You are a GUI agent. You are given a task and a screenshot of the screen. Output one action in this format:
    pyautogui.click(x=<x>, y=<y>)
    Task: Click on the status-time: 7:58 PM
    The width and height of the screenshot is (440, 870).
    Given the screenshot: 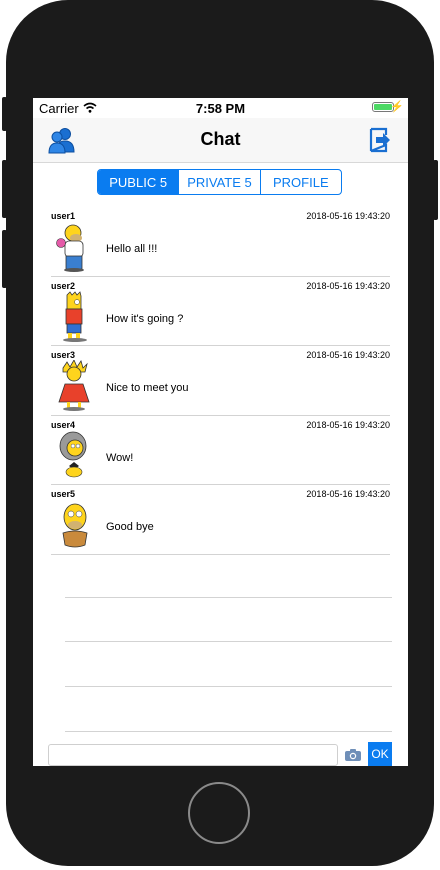 What is the action you would take?
    pyautogui.click(x=220, y=108)
    